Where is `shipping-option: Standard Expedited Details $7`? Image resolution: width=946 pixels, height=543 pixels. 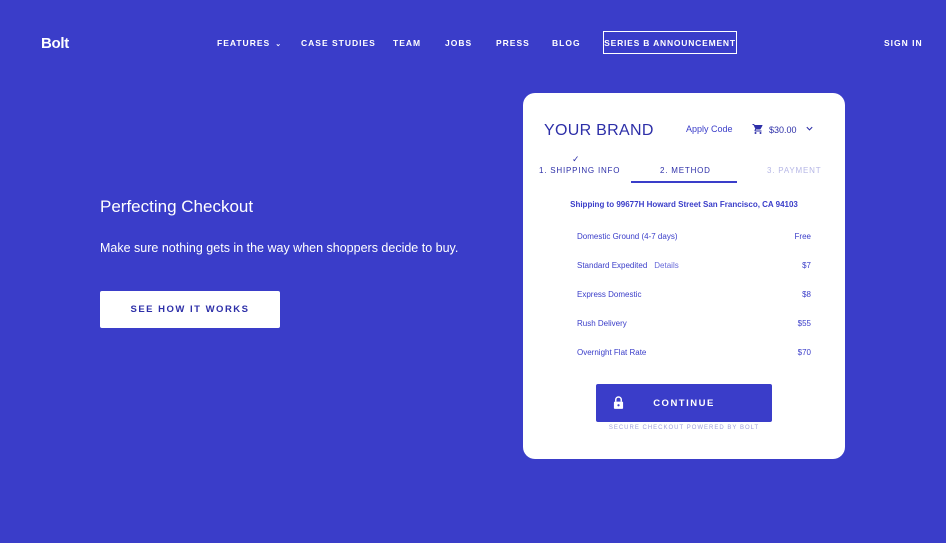
shipping-option: Standard Expedited Details $7 is located at coordinates (694, 265).